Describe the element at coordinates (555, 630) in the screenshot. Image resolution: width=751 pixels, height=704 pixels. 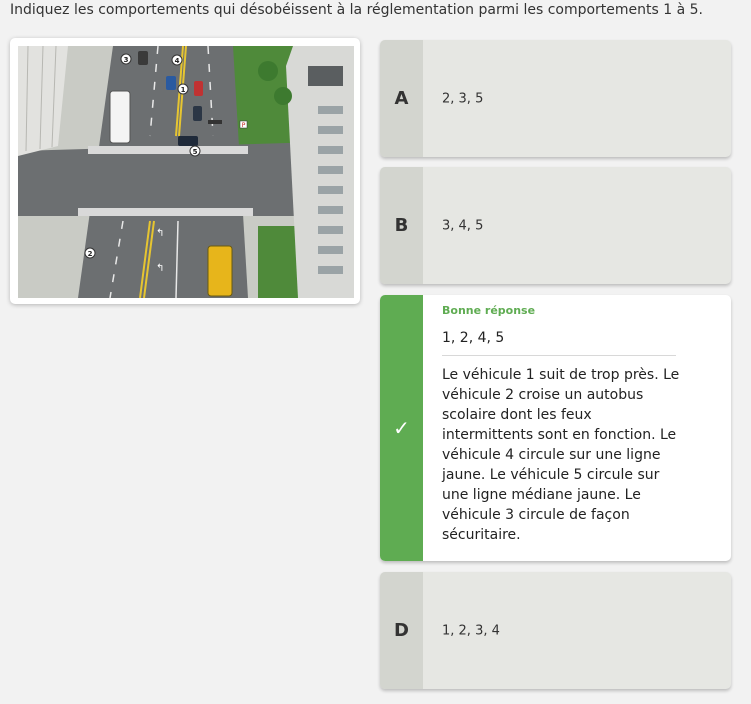
I see `answer-option-d: D 1, 2, 3, 4` at that location.